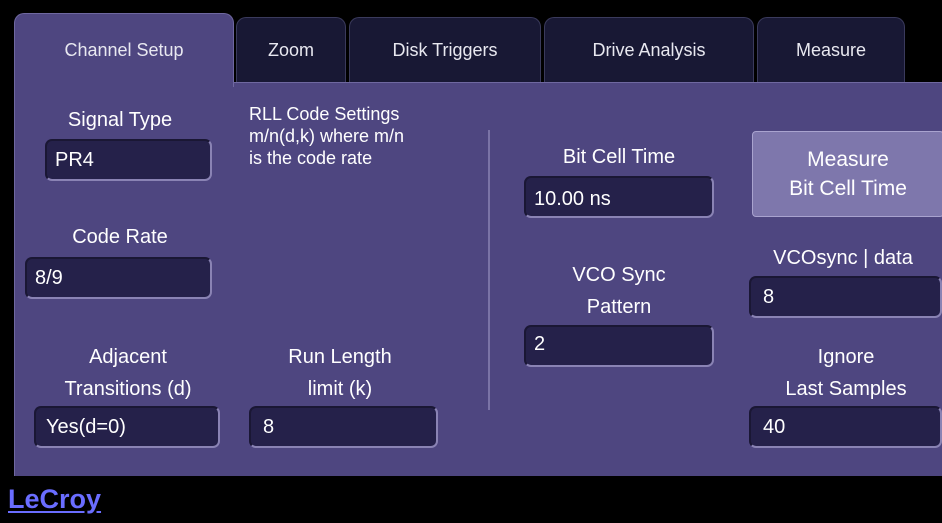 The height and width of the screenshot is (523, 942). I want to click on button-label-line1: Measure, so click(848, 159).